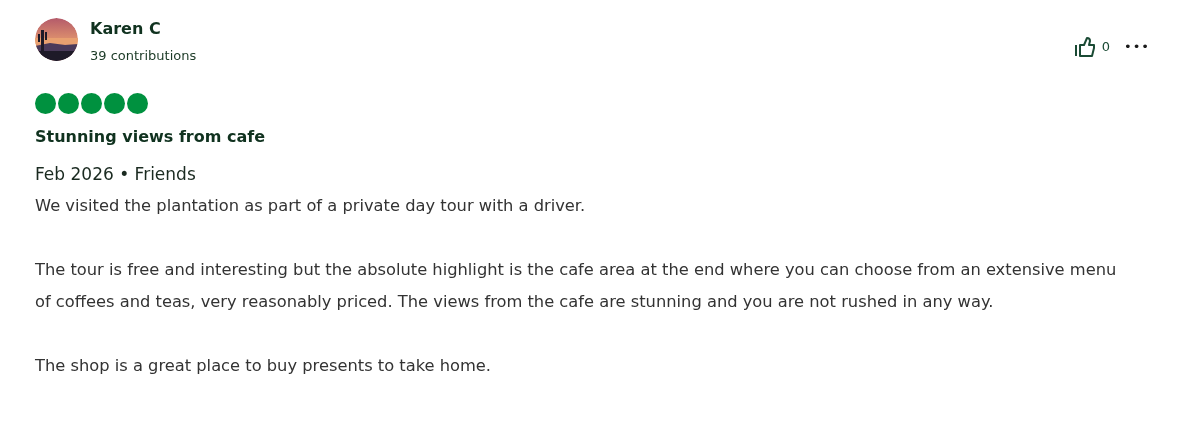 Image resolution: width=1200 pixels, height=447 pixels. Describe the element at coordinates (116, 174) in the screenshot. I see `review-date: Feb 2026 • Friends` at that location.